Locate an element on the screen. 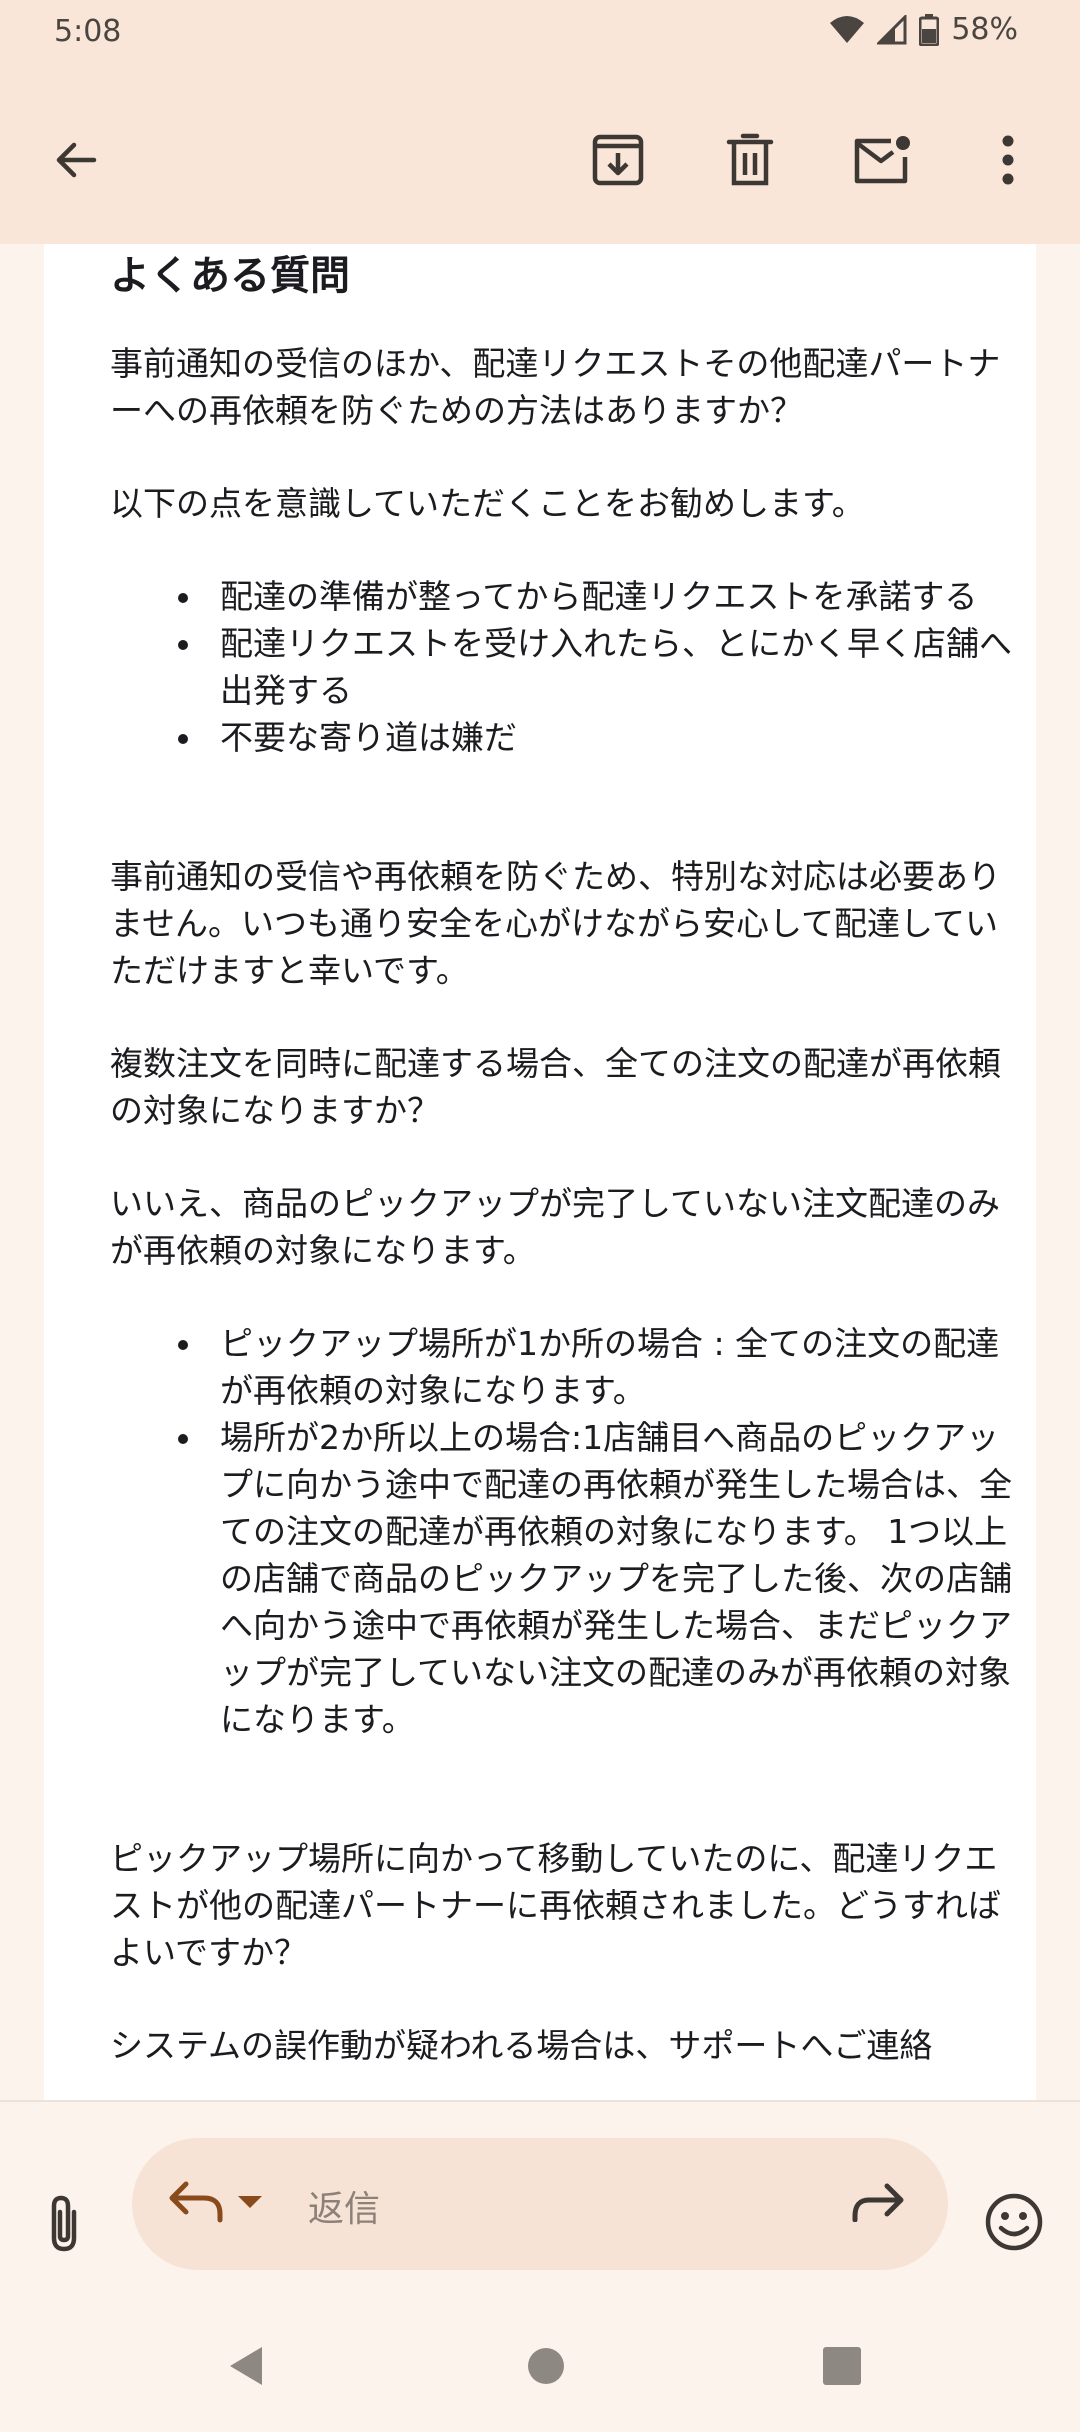  status-icons: 58% is located at coordinates (923, 29).